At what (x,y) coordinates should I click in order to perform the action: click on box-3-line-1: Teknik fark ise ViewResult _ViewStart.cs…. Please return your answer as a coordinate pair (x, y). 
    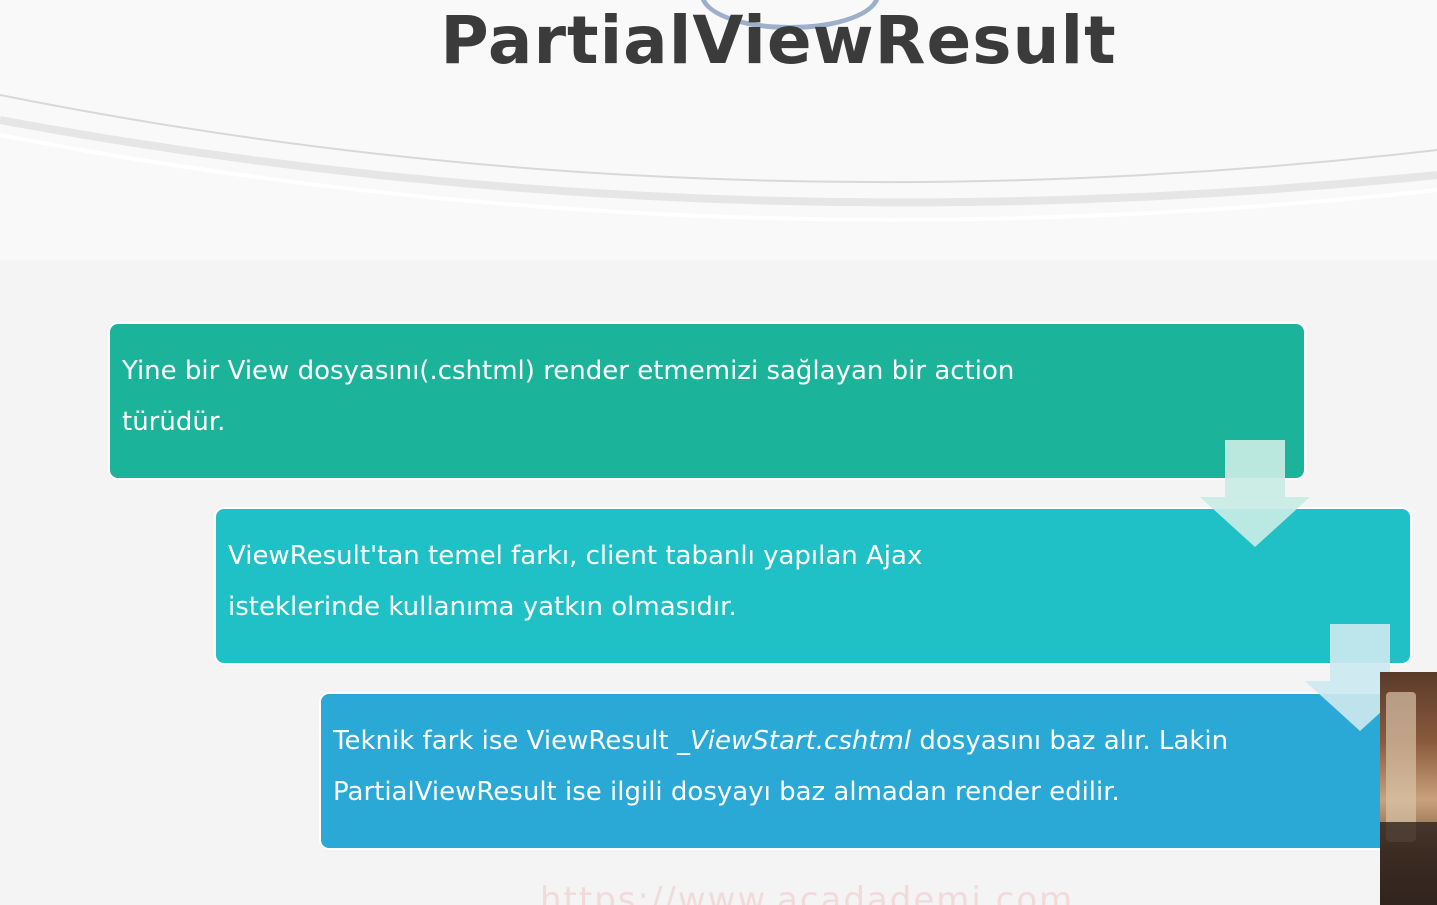
    Looking at the image, I should click on (853, 741).